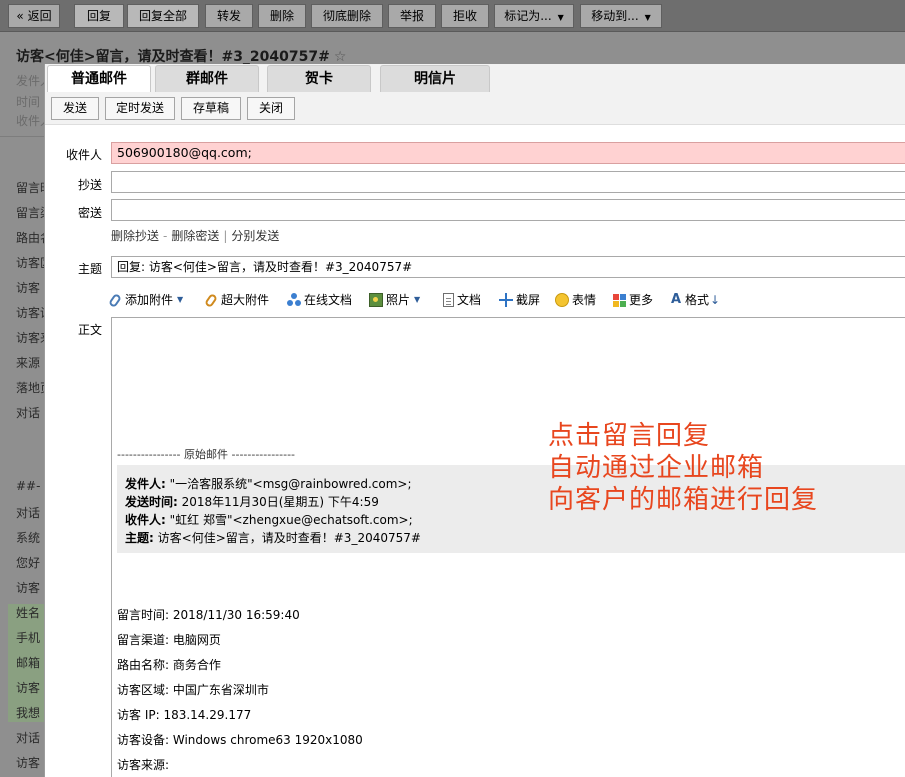  I want to click on quote-time: 发送时间: 2018年11月30日(星期五) 下午4:59, so click(252, 501).